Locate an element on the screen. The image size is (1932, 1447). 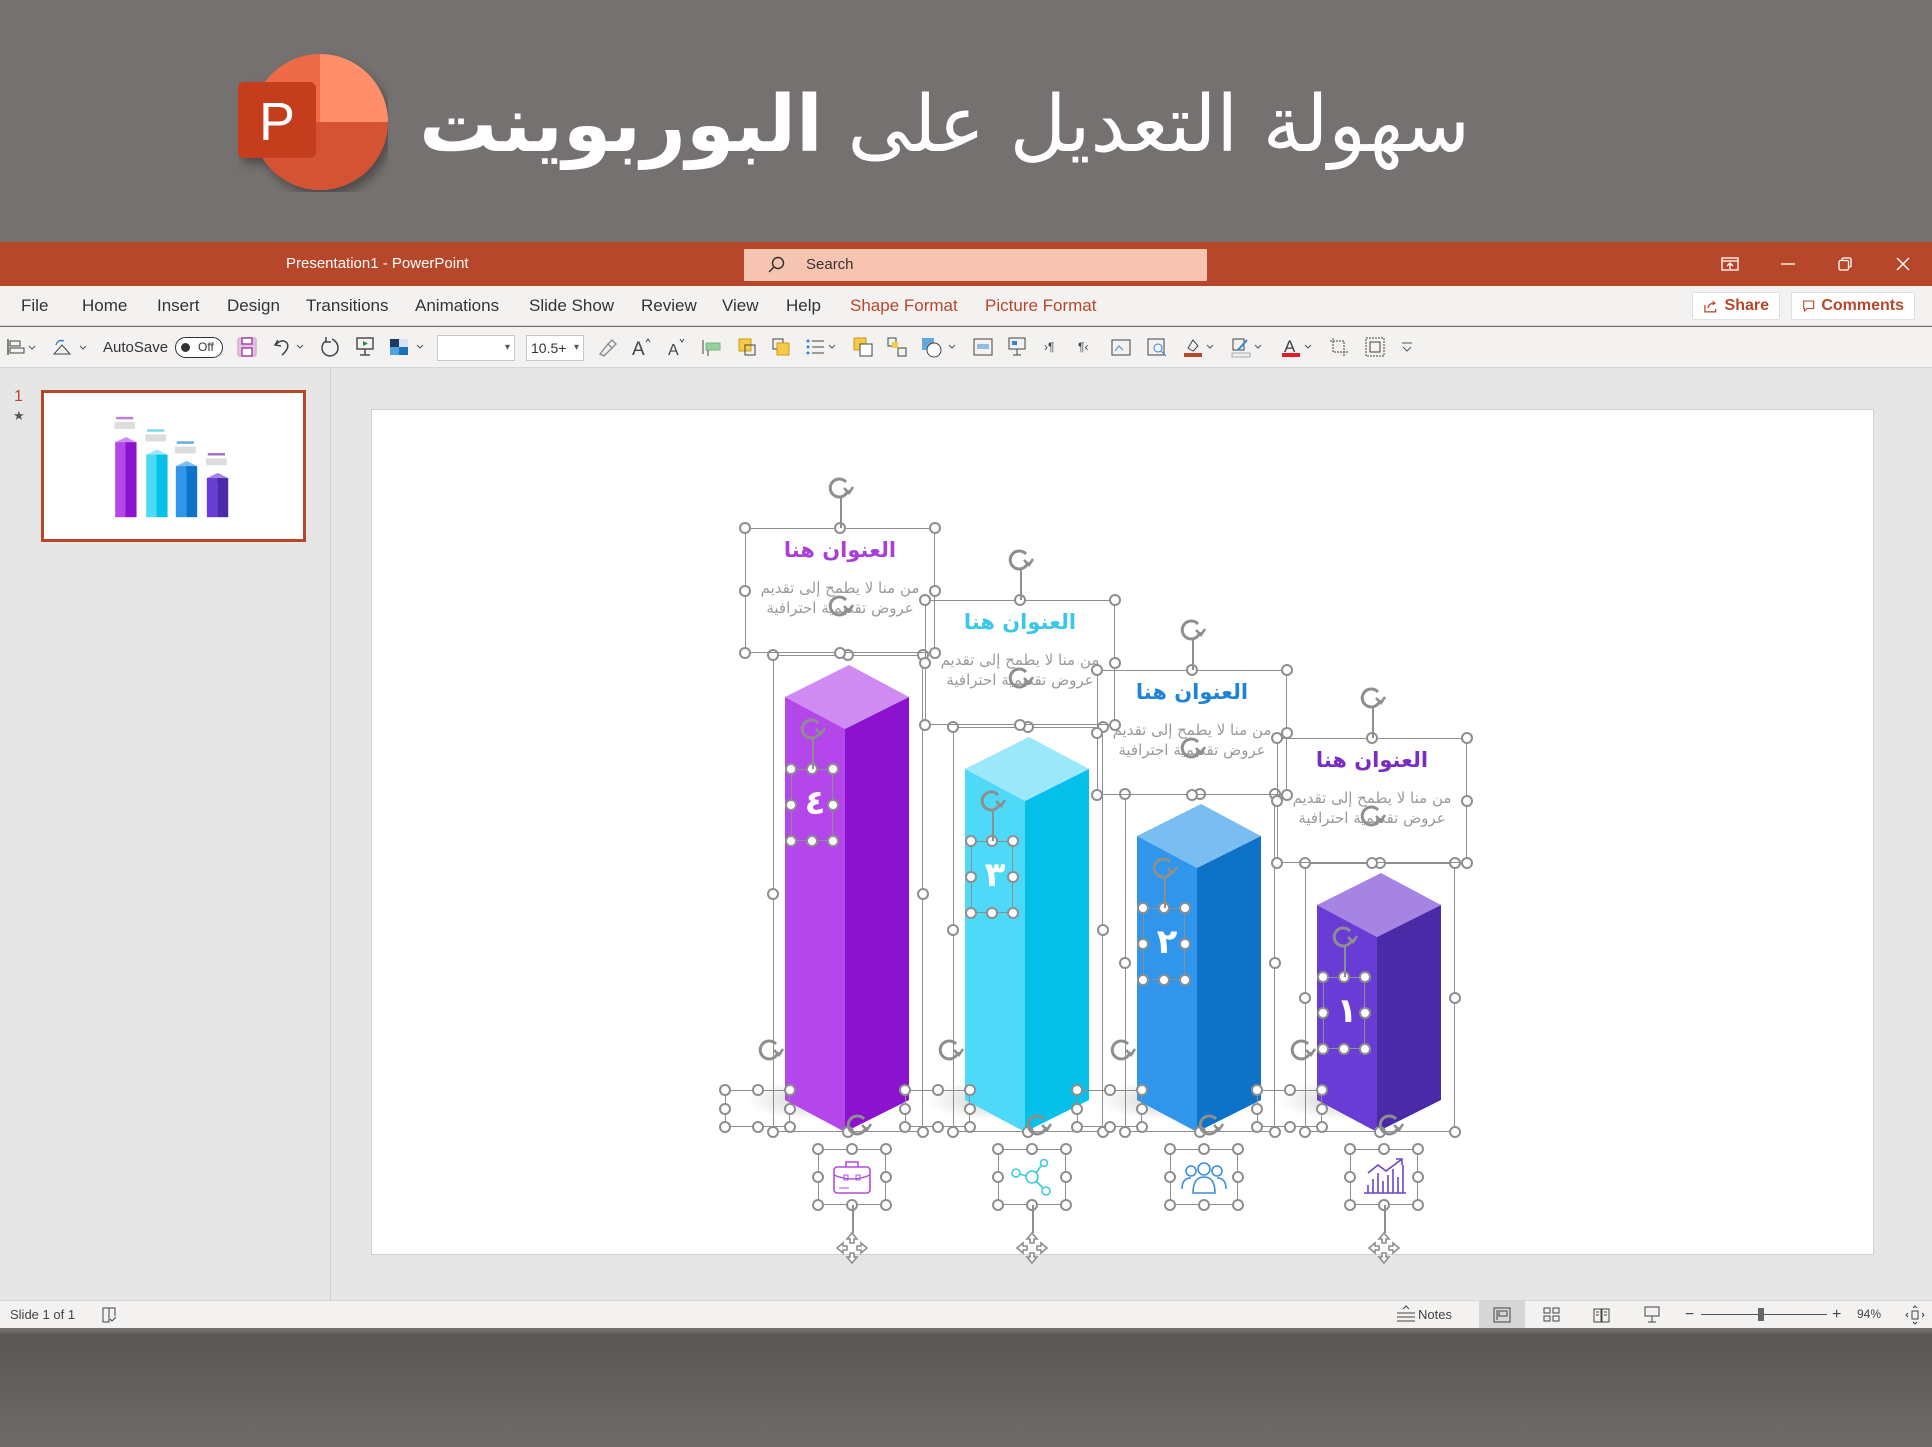
reading-view-button is located at coordinates (1602, 1314).